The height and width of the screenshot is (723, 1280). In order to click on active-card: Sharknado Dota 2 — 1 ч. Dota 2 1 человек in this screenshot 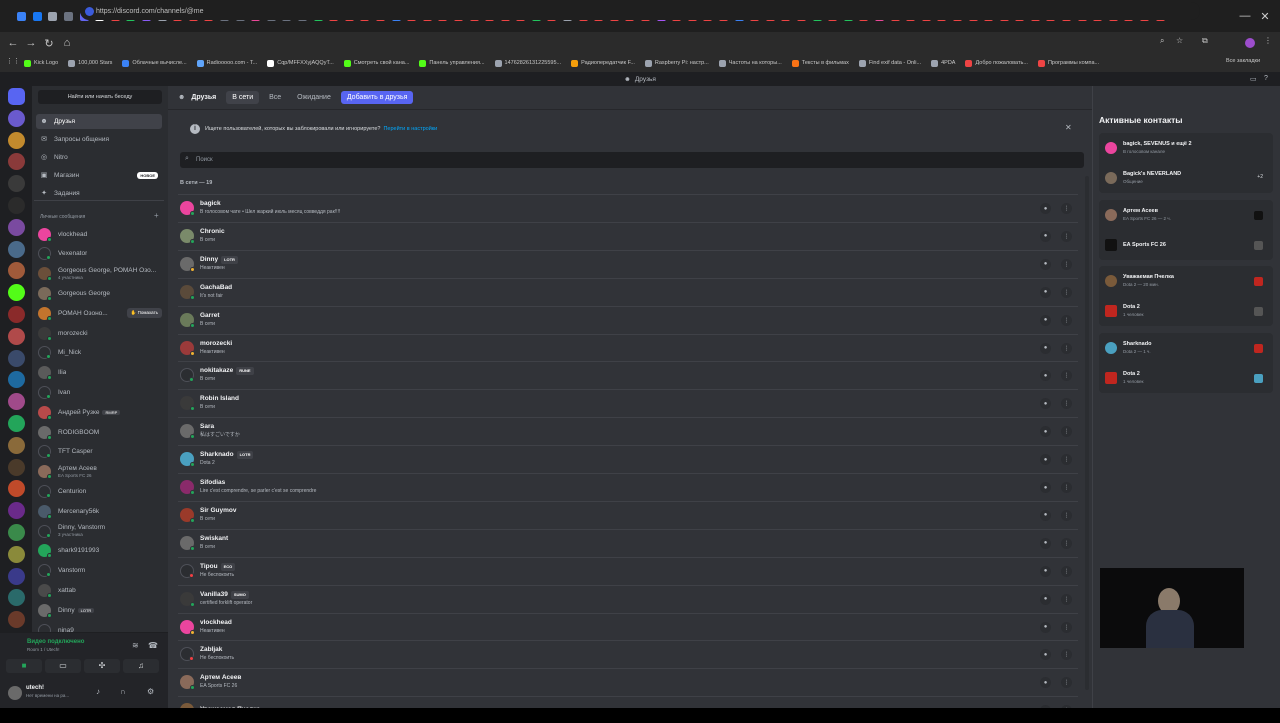, I will do `click(1186, 363)`.